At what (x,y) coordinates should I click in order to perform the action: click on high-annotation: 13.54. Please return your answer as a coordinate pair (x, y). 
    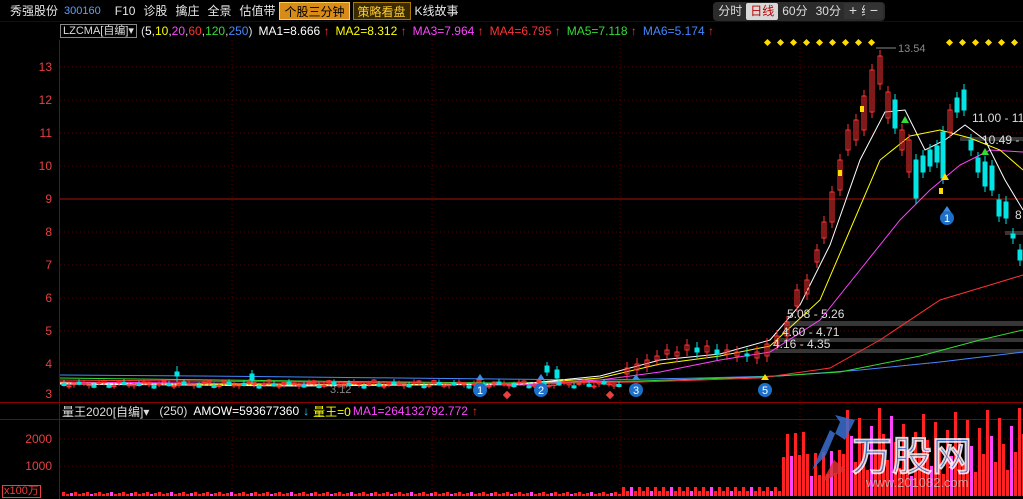
    Looking at the image, I should click on (912, 49).